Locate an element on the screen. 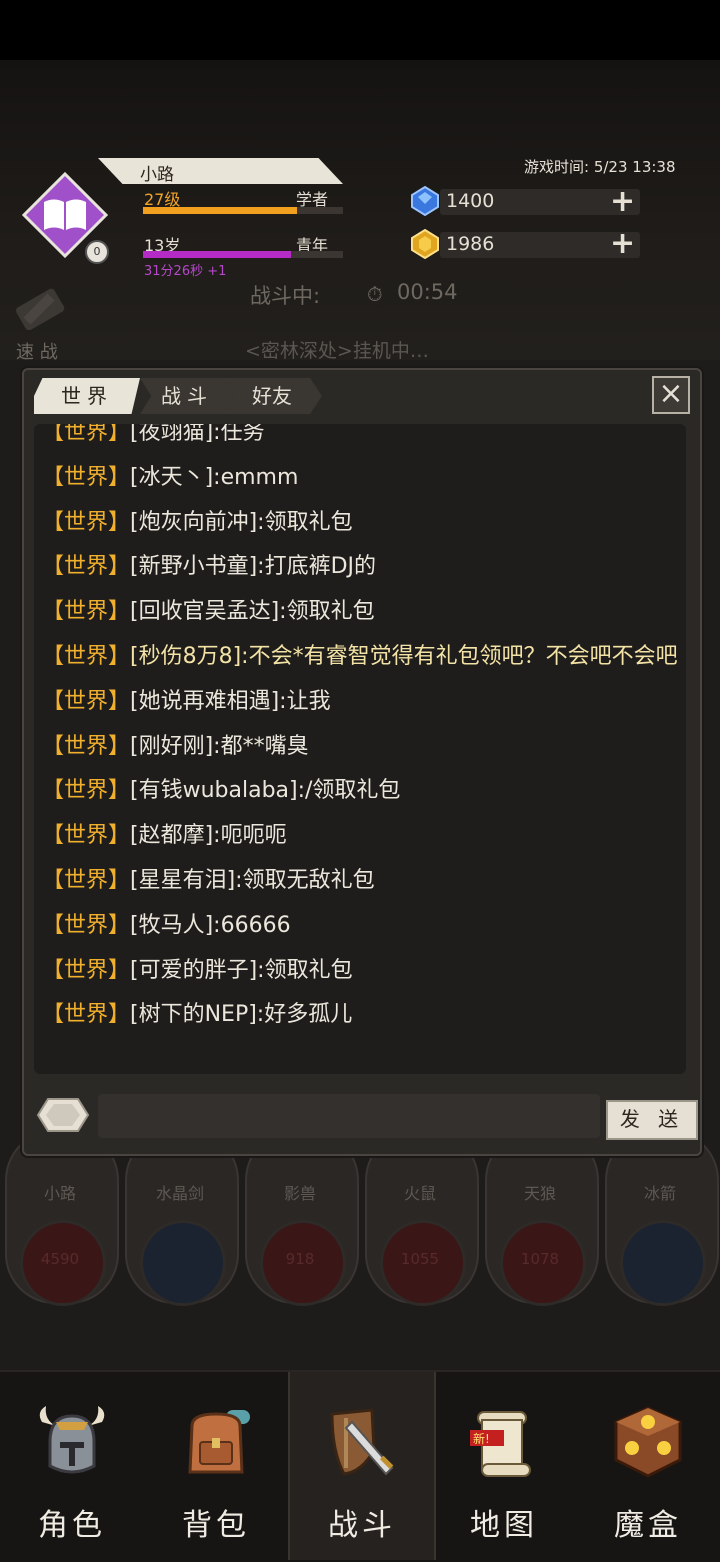 Image resolution: width=720 pixels, height=1562 pixels. level-badge: 0 is located at coordinates (97, 252).